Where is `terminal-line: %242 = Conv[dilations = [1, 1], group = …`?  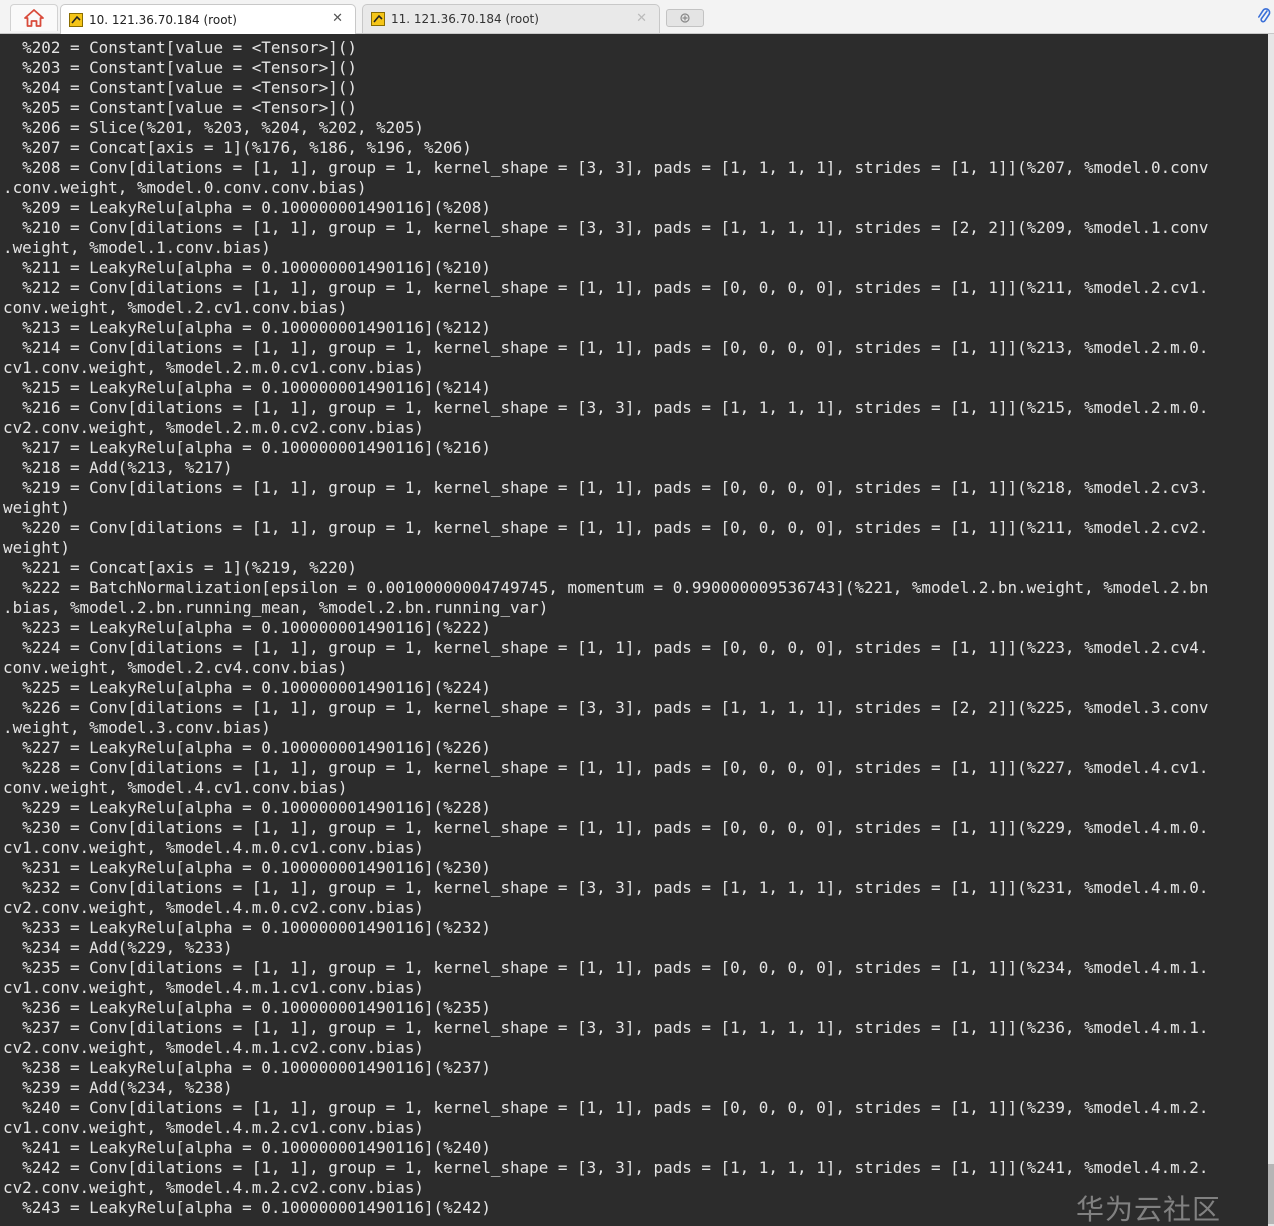
terminal-line: %242 = Conv[dilations = [1, 1], group = … is located at coordinates (606, 1167).